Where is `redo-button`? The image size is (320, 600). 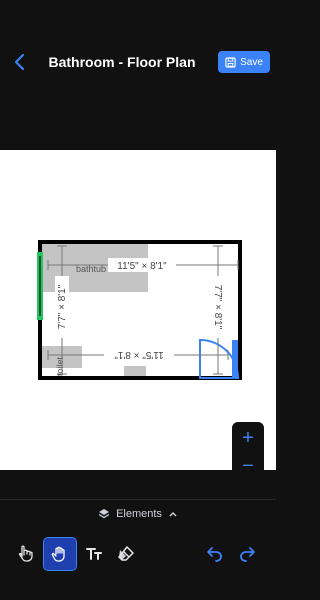 redo-button is located at coordinates (248, 554).